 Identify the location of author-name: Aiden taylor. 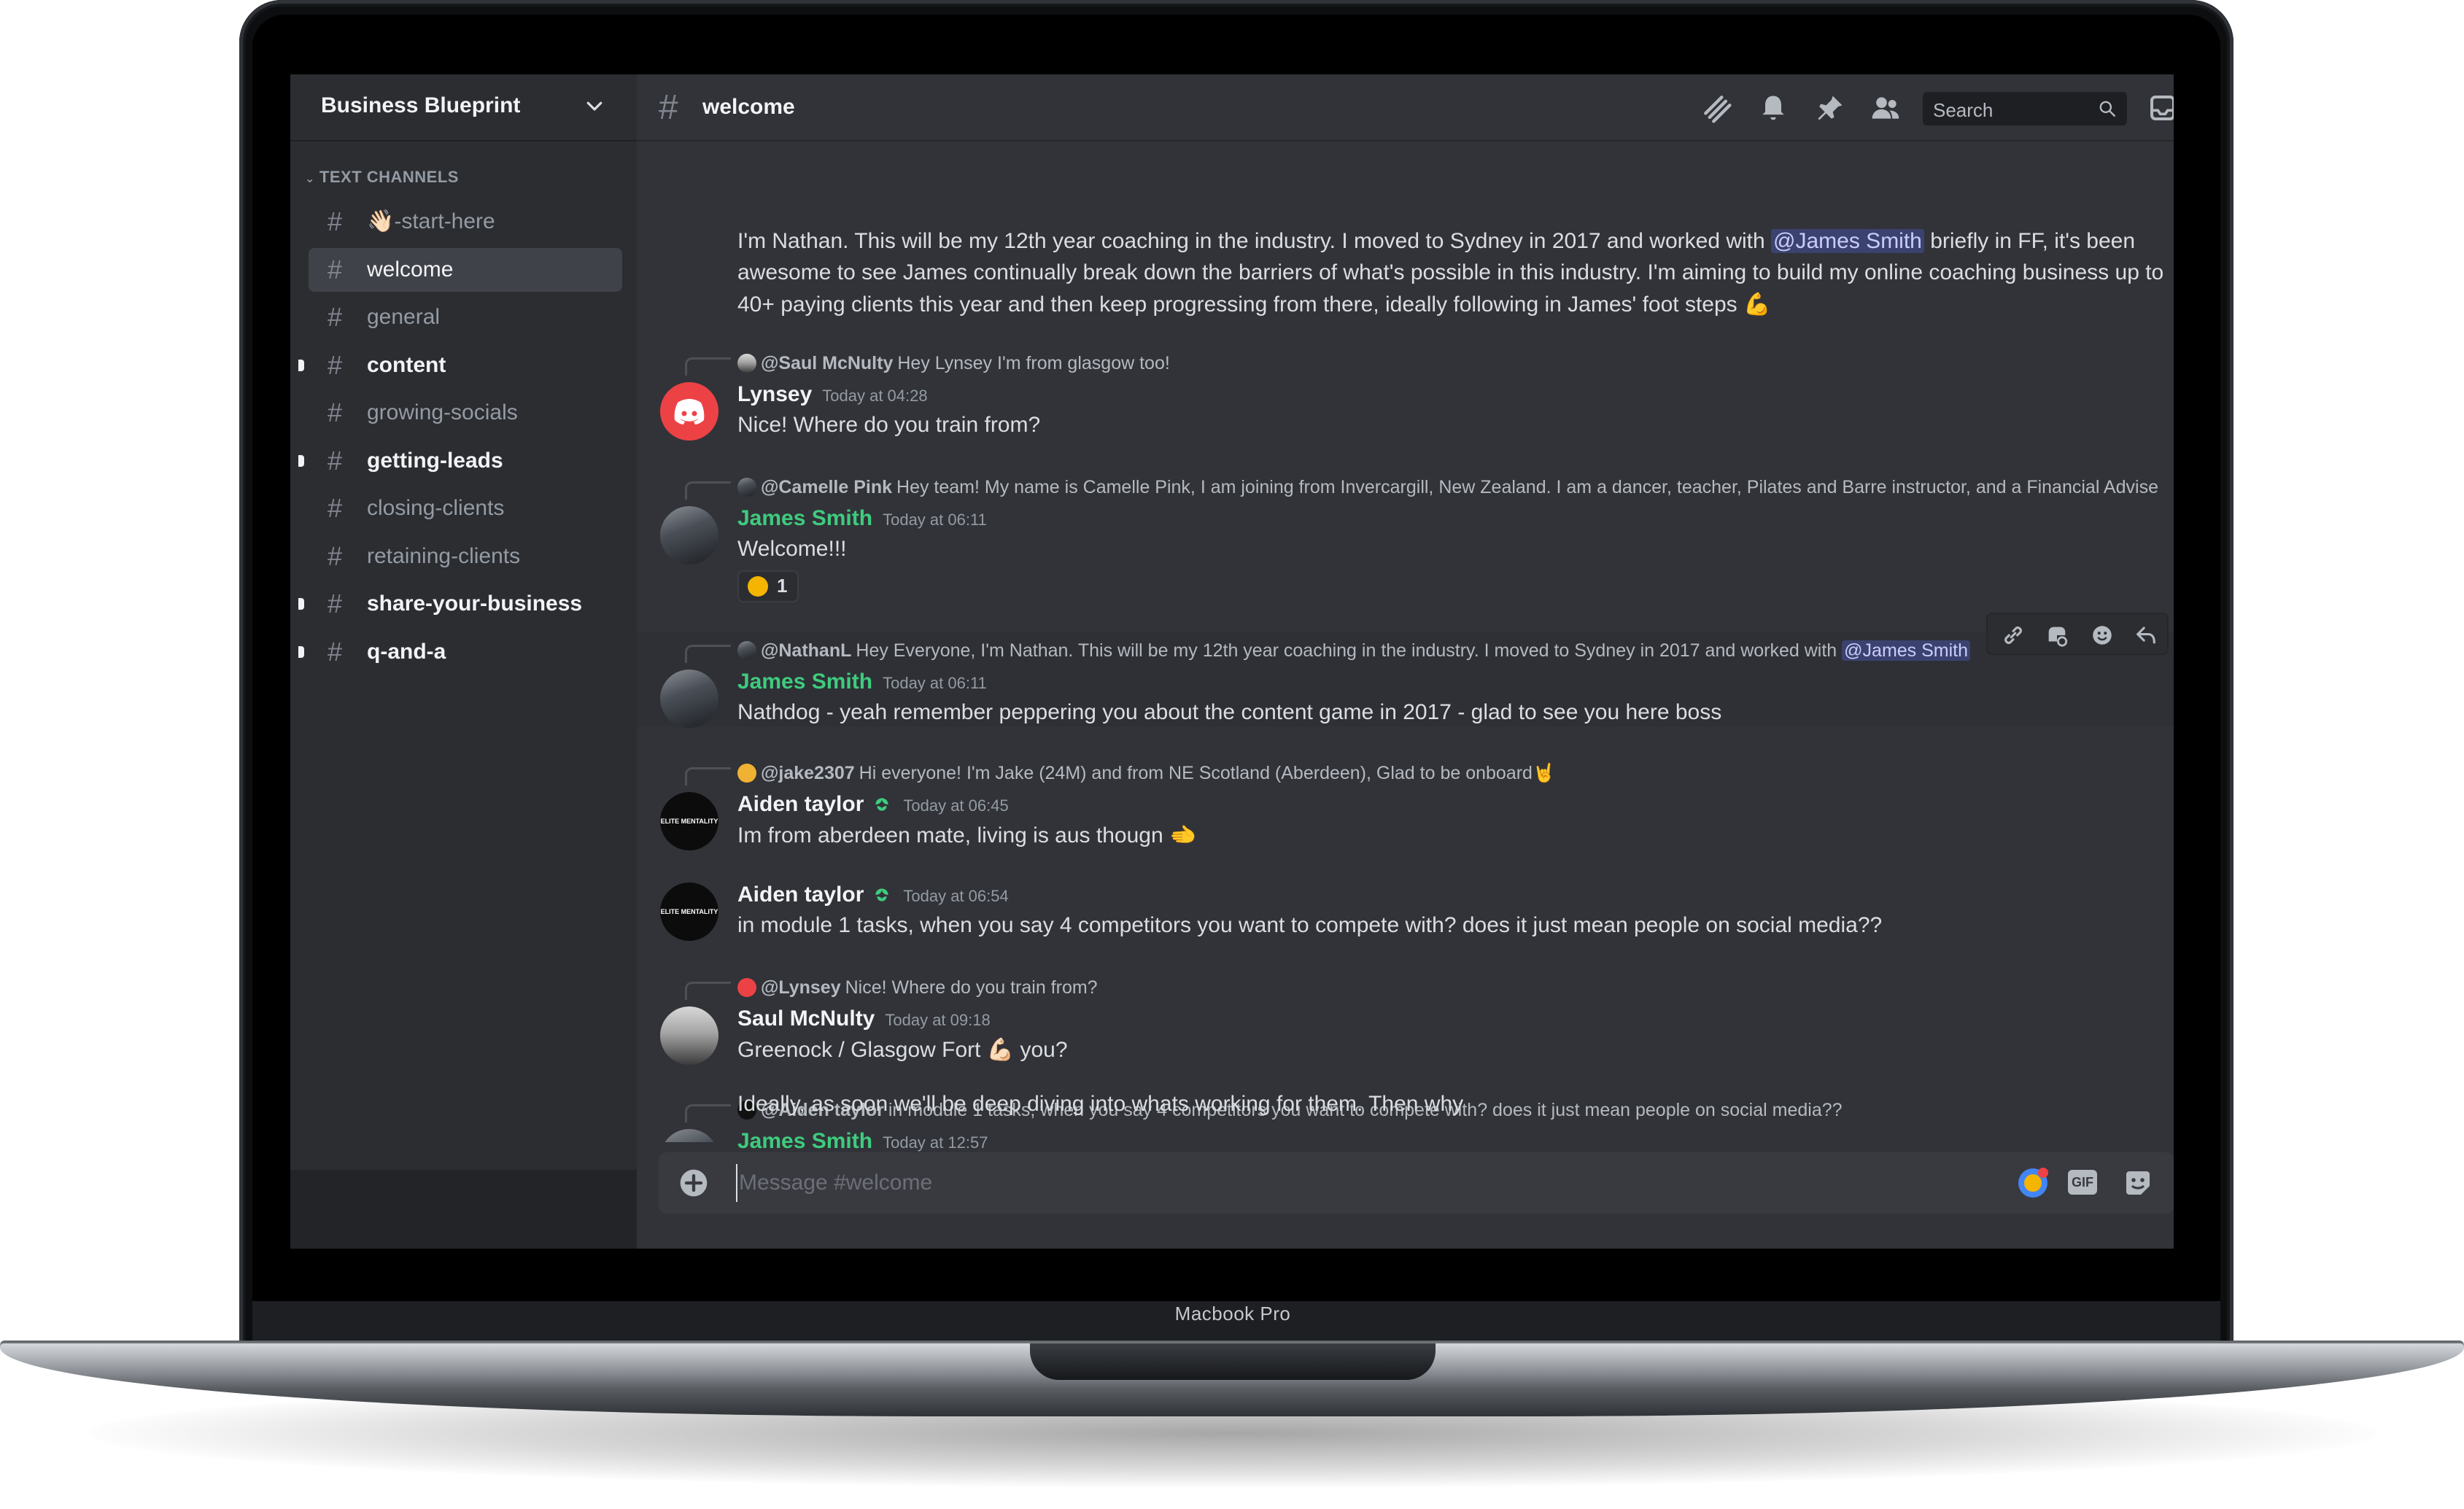
(800, 895).